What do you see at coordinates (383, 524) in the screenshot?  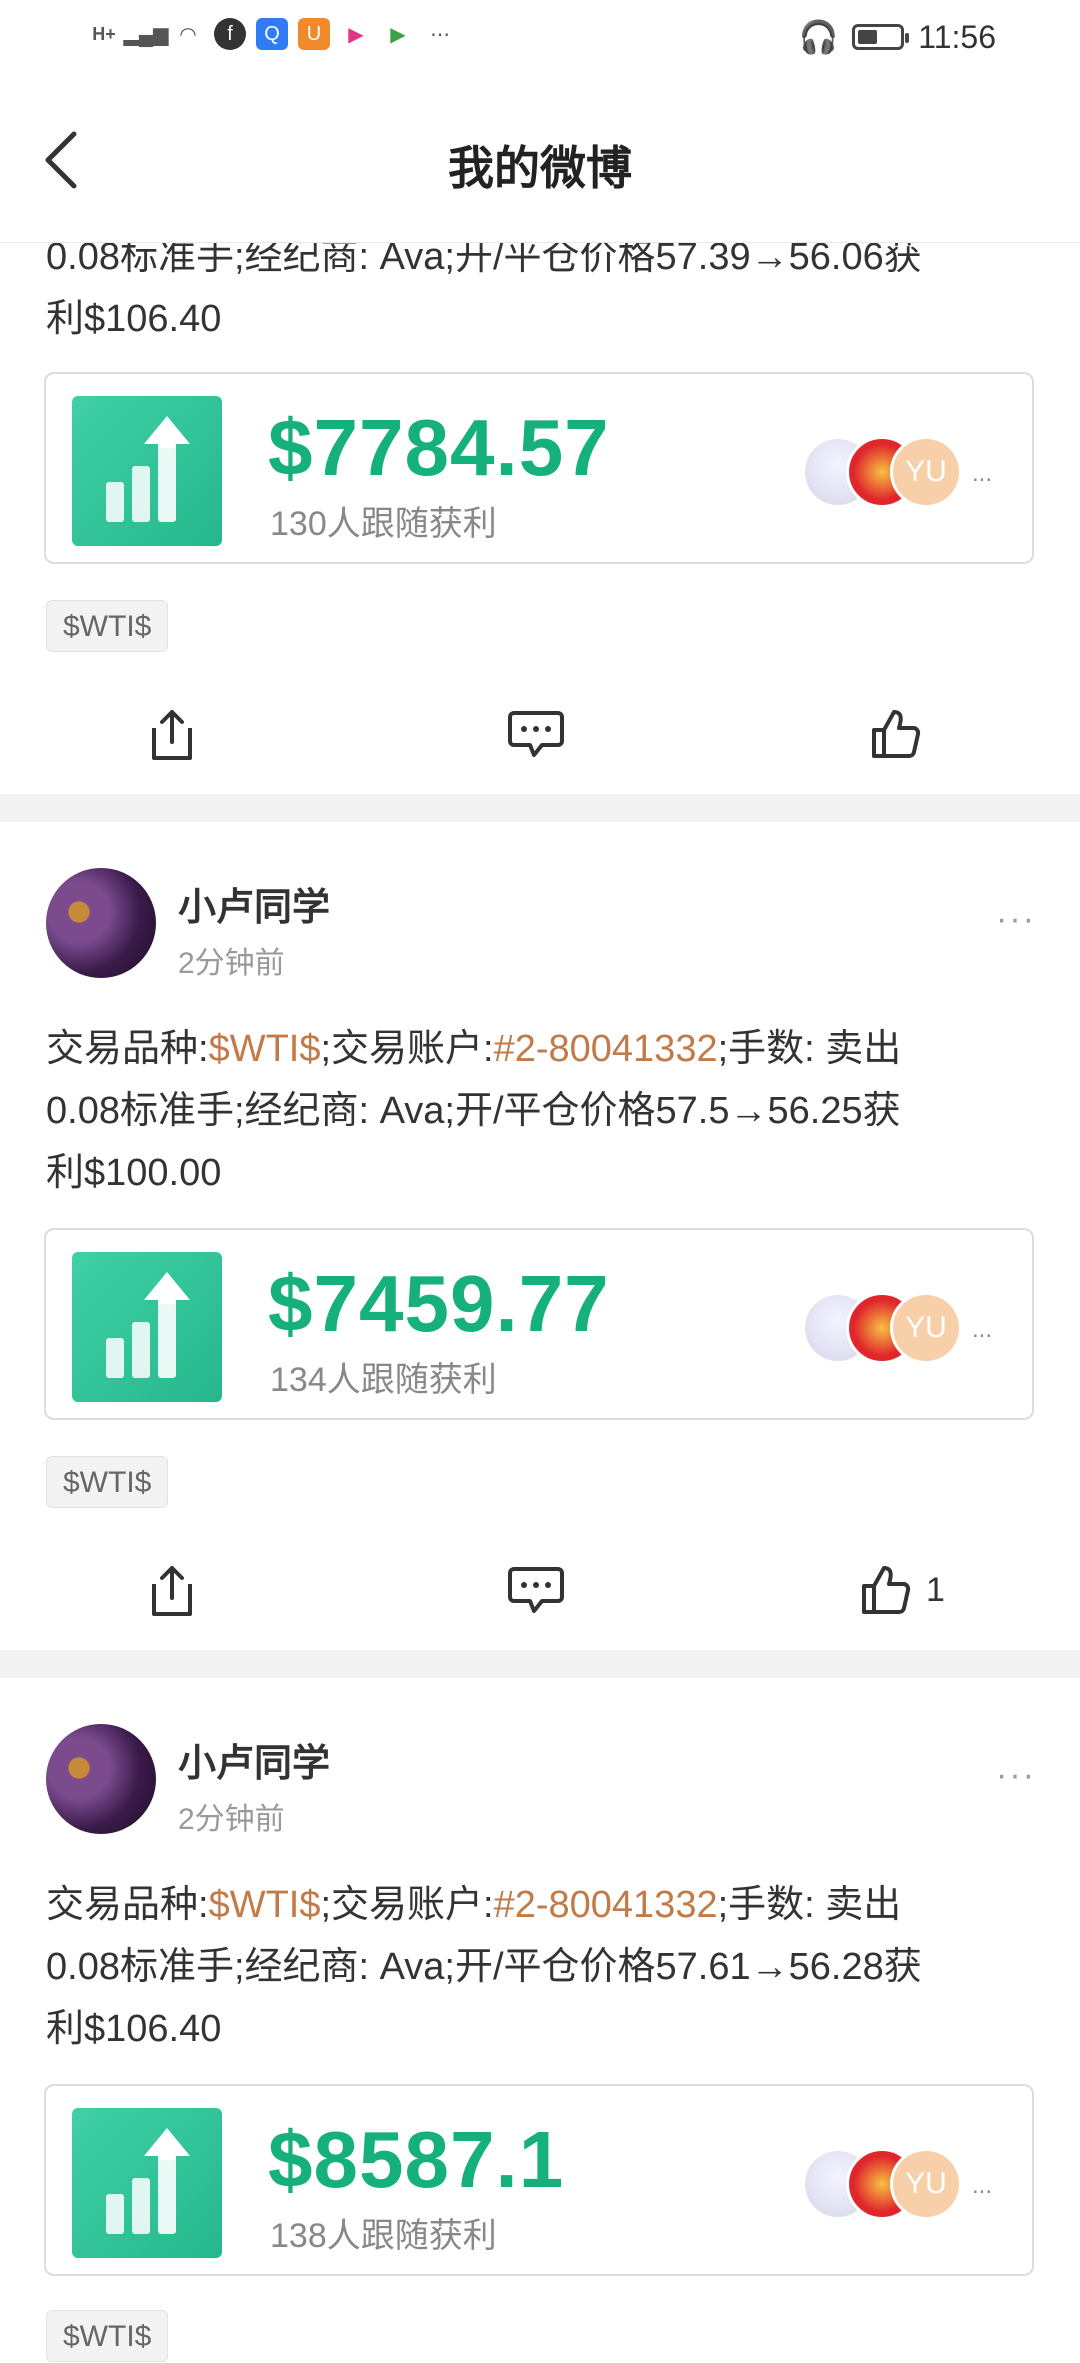 I see `follower-count: 130人跟随获利` at bounding box center [383, 524].